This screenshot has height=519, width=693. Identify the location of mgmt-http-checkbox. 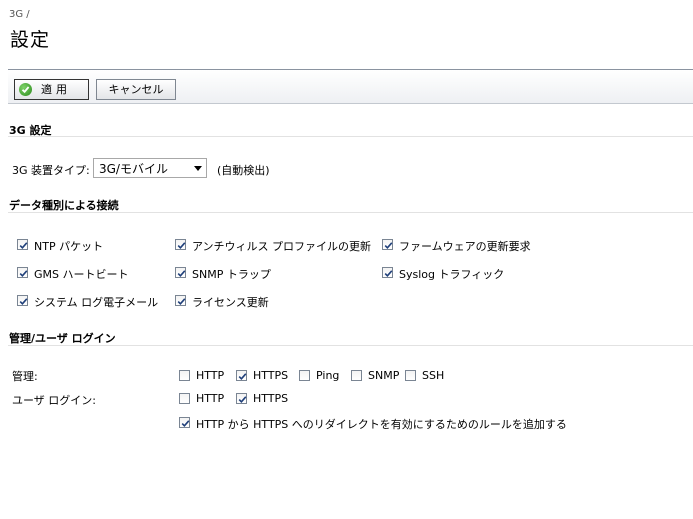
(184, 375).